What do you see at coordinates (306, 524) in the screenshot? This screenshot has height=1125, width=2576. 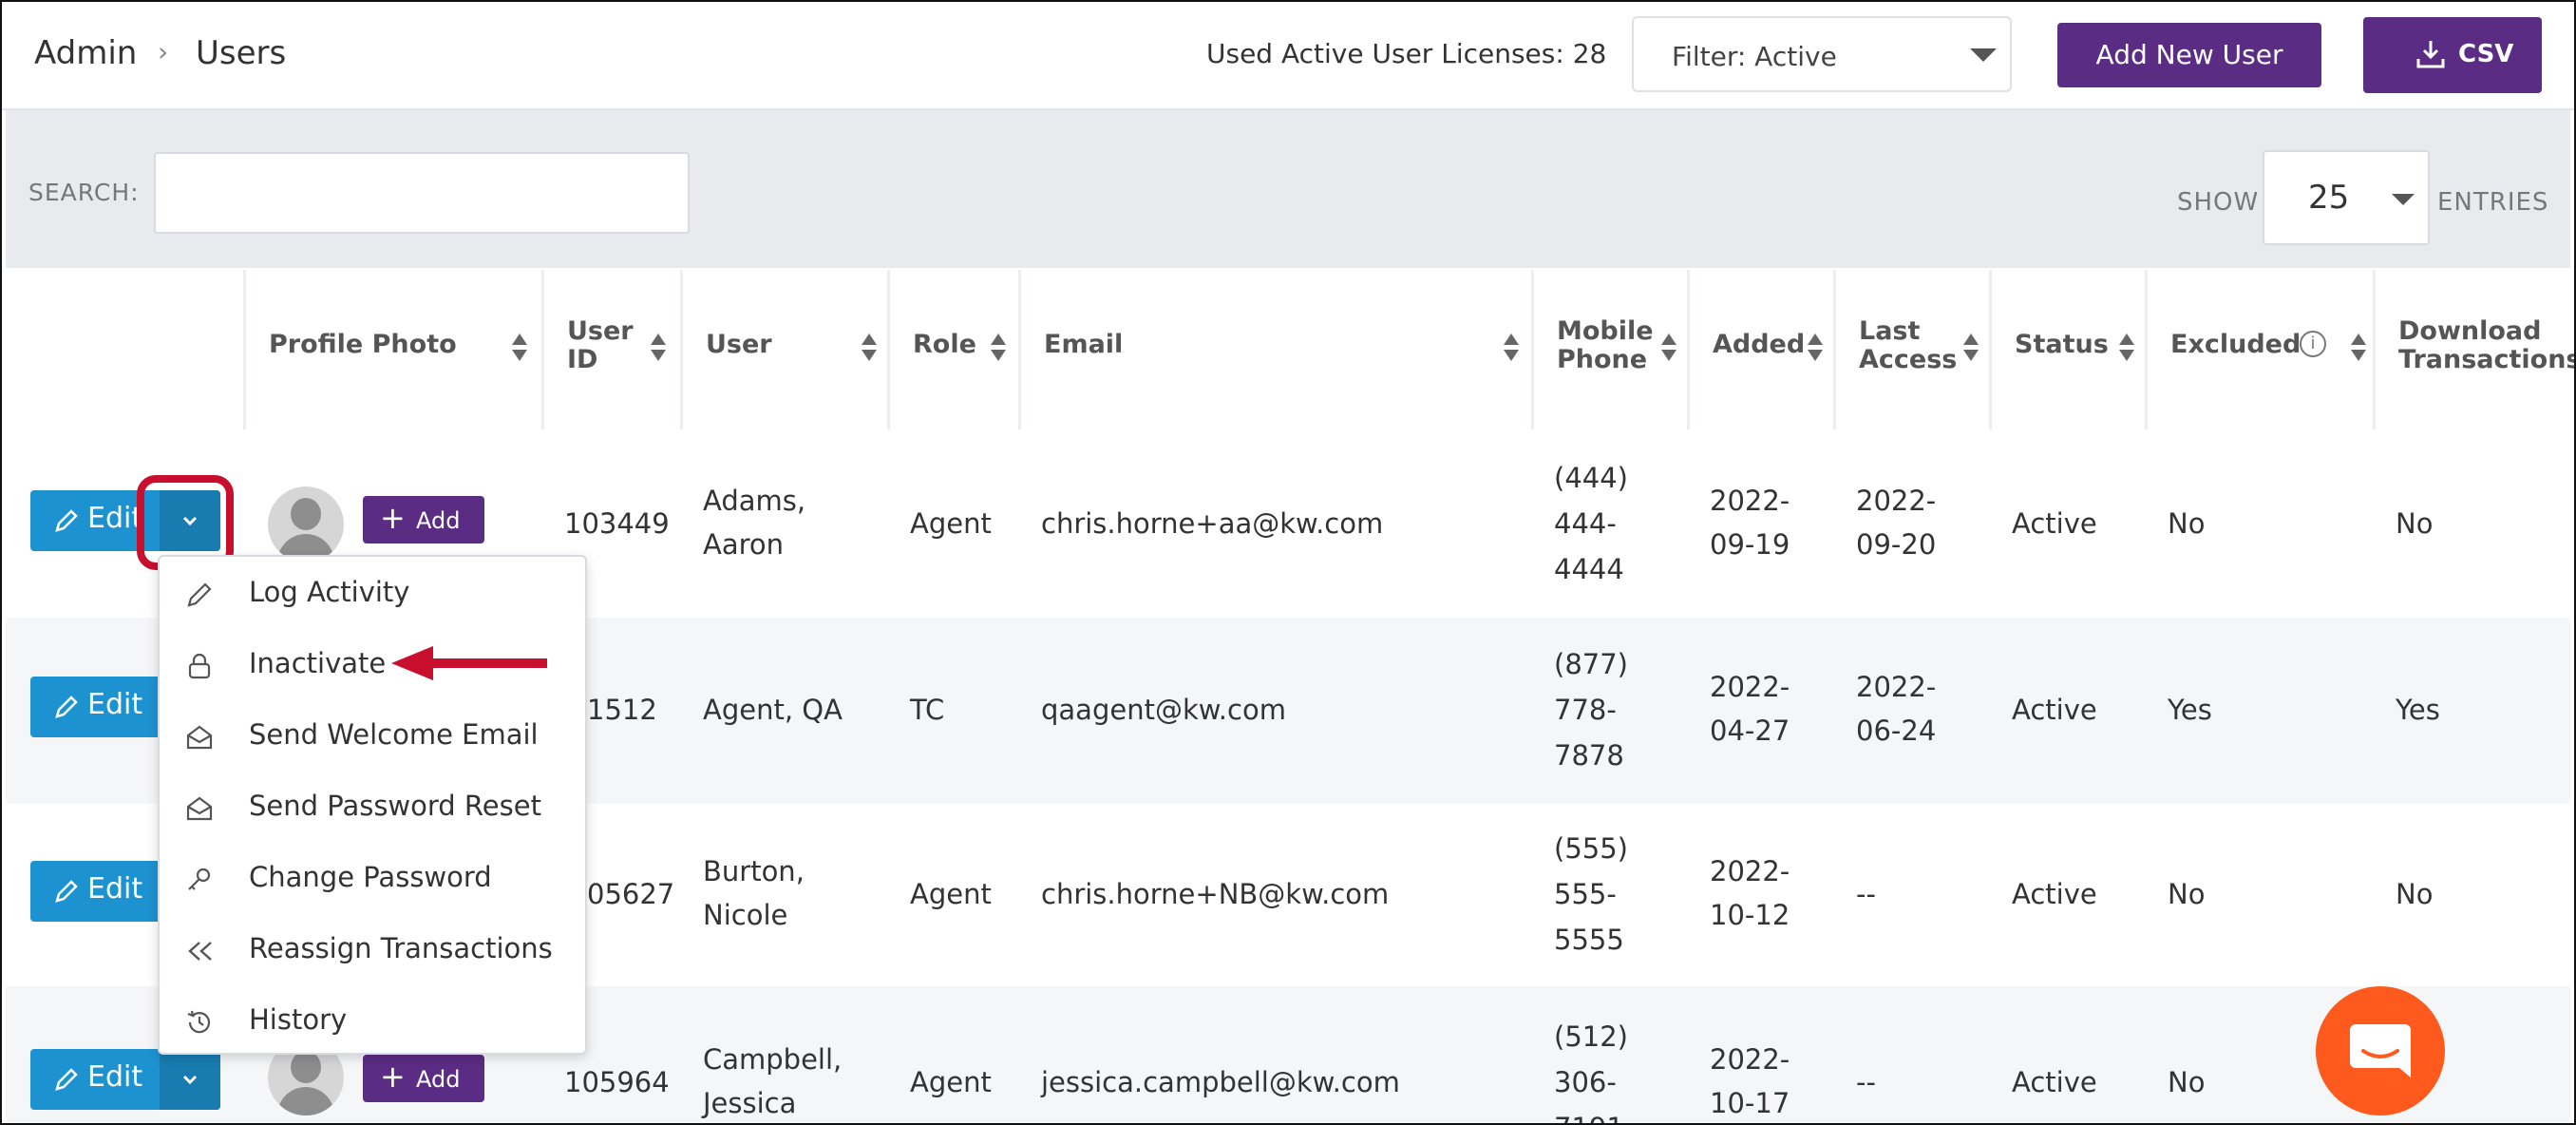 I see `avatar` at bounding box center [306, 524].